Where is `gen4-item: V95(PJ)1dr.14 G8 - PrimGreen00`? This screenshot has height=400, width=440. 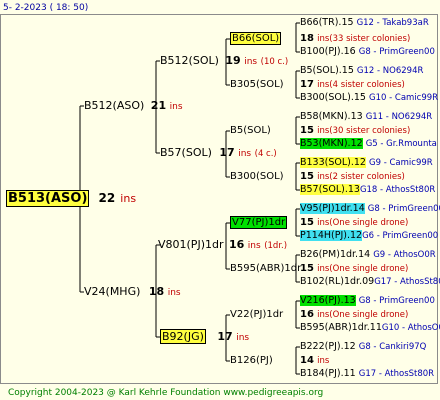 gen4-item: V95(PJ)1dr.14 G8 - PrimGreen00 is located at coordinates (370, 209).